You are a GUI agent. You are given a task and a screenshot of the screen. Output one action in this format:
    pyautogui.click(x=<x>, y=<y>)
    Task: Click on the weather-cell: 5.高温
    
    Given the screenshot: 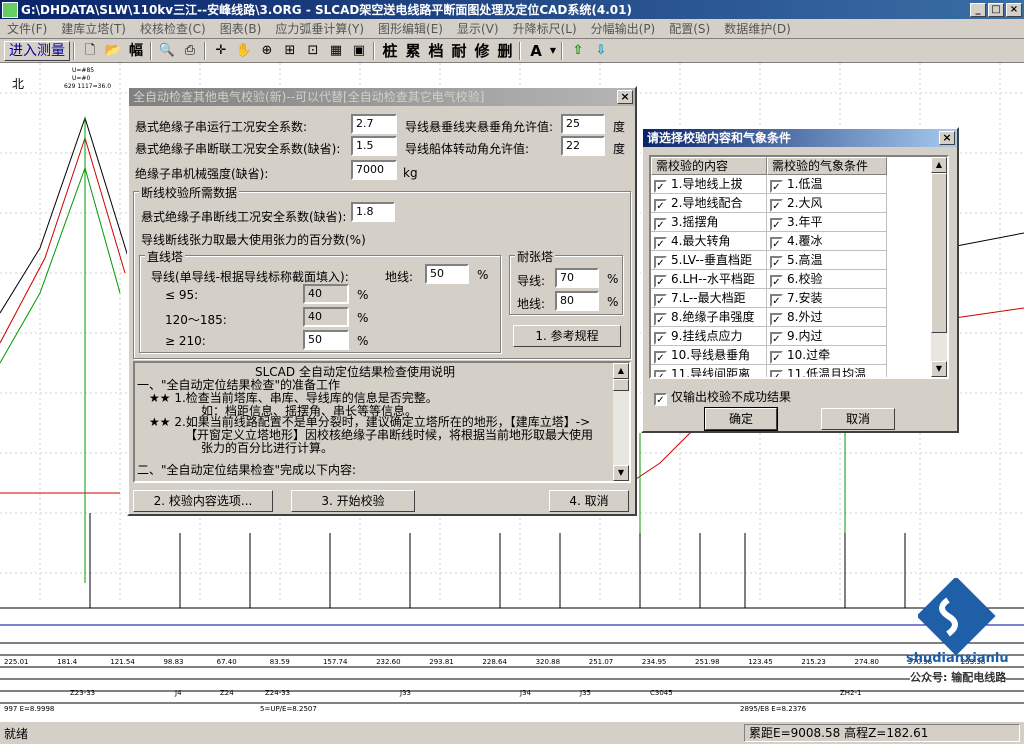 What is the action you would take?
    pyautogui.click(x=827, y=260)
    